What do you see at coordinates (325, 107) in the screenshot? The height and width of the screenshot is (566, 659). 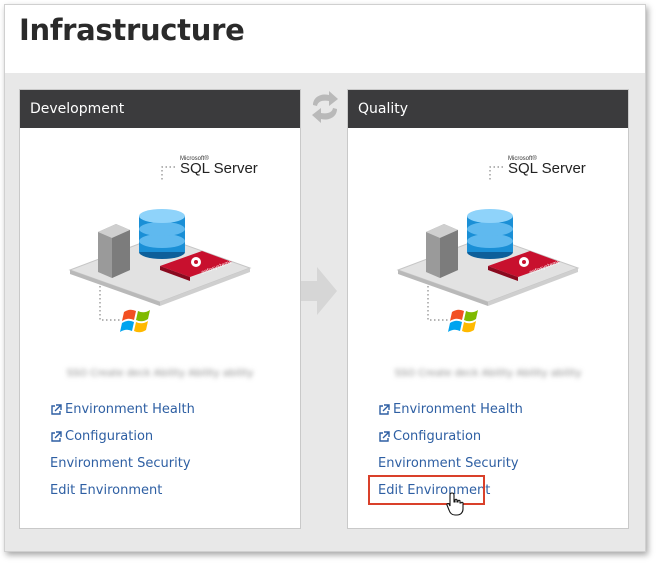 I see `swap-environments-icon` at bounding box center [325, 107].